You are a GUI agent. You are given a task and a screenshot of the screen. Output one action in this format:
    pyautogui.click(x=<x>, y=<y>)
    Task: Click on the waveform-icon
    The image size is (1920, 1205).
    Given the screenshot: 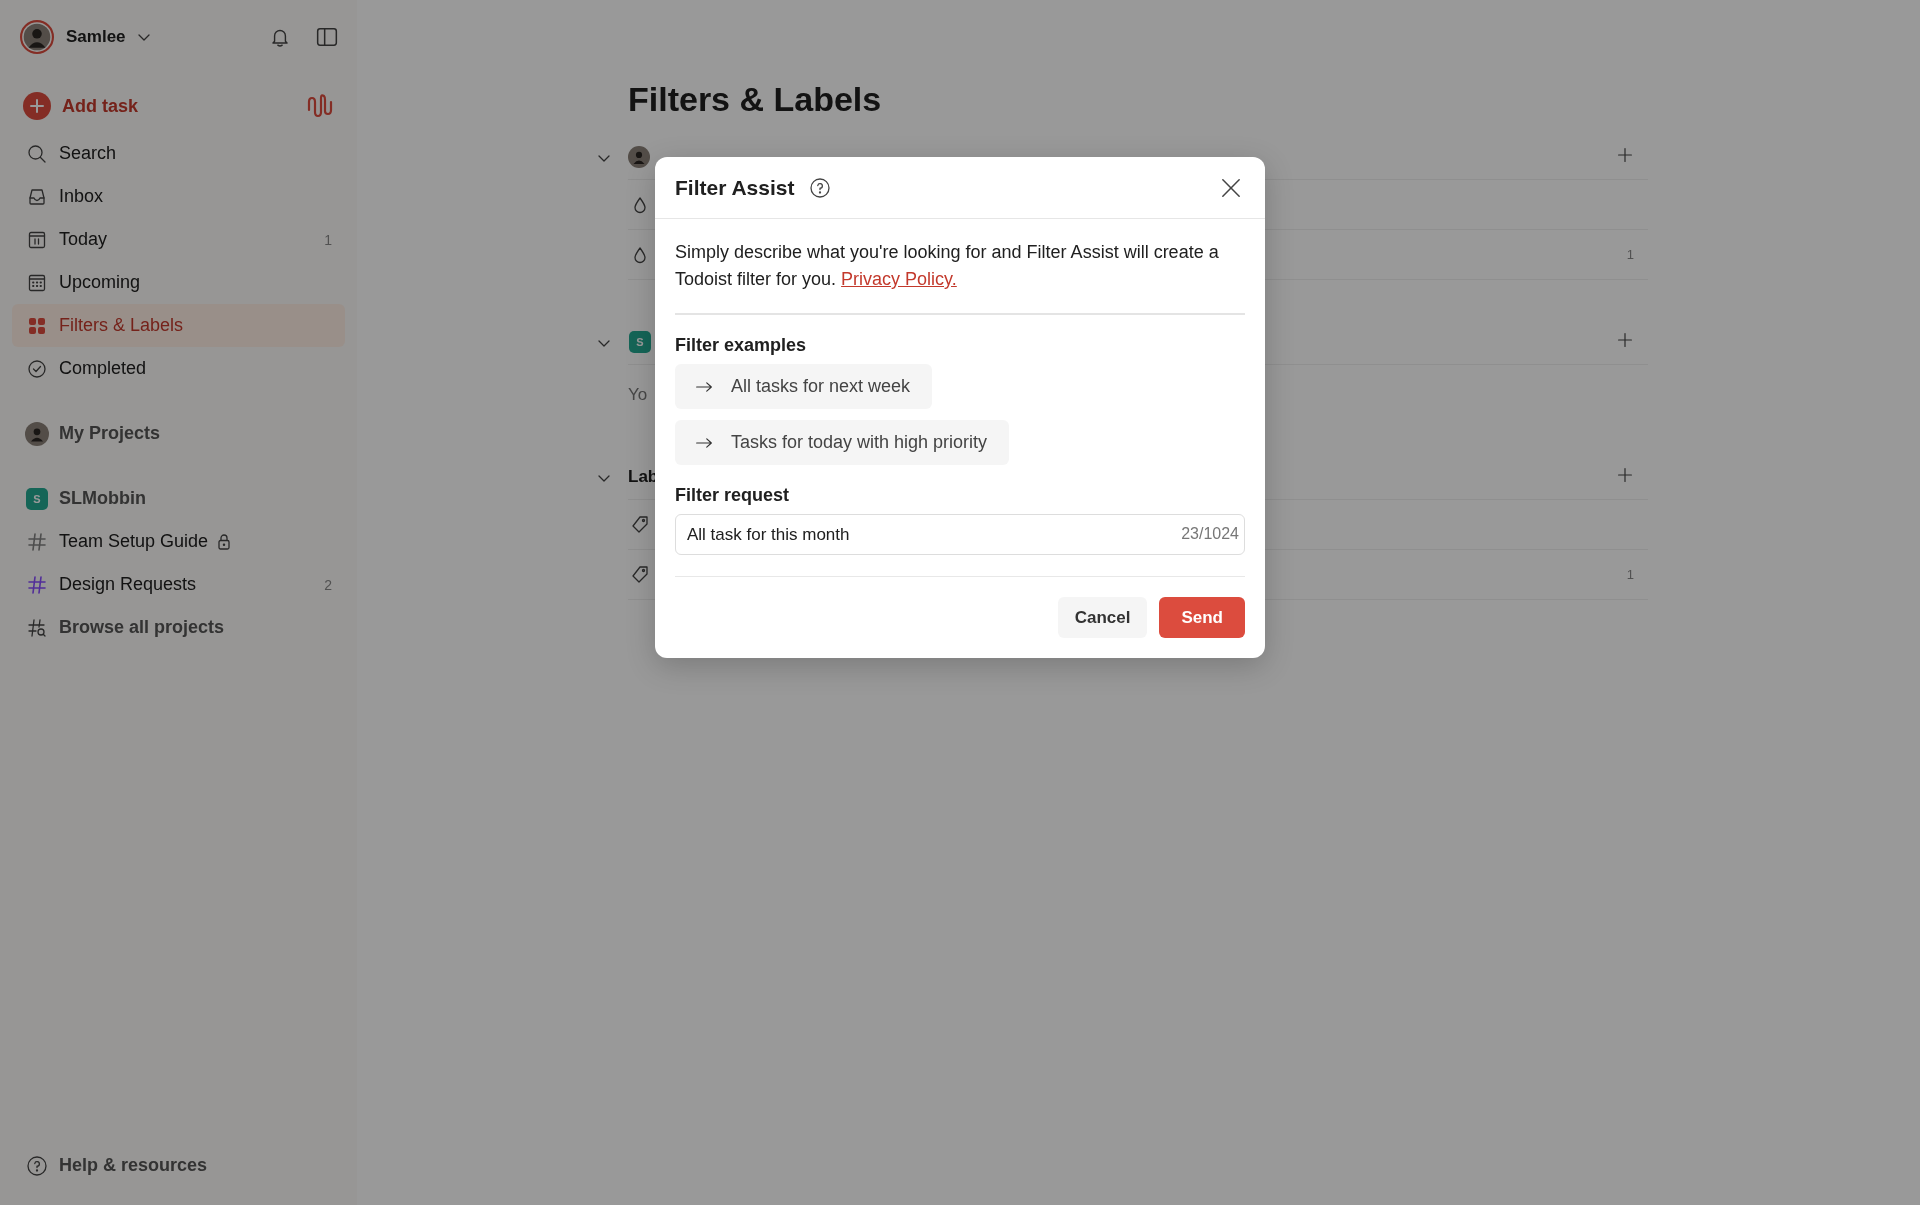 What is the action you would take?
    pyautogui.click(x=320, y=106)
    